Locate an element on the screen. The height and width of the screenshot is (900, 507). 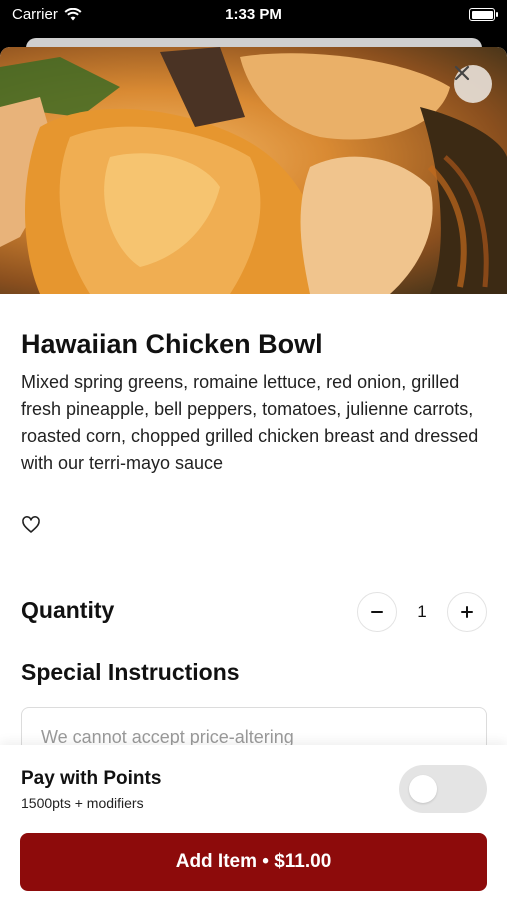
decrease-quantity-button is located at coordinates (377, 612).